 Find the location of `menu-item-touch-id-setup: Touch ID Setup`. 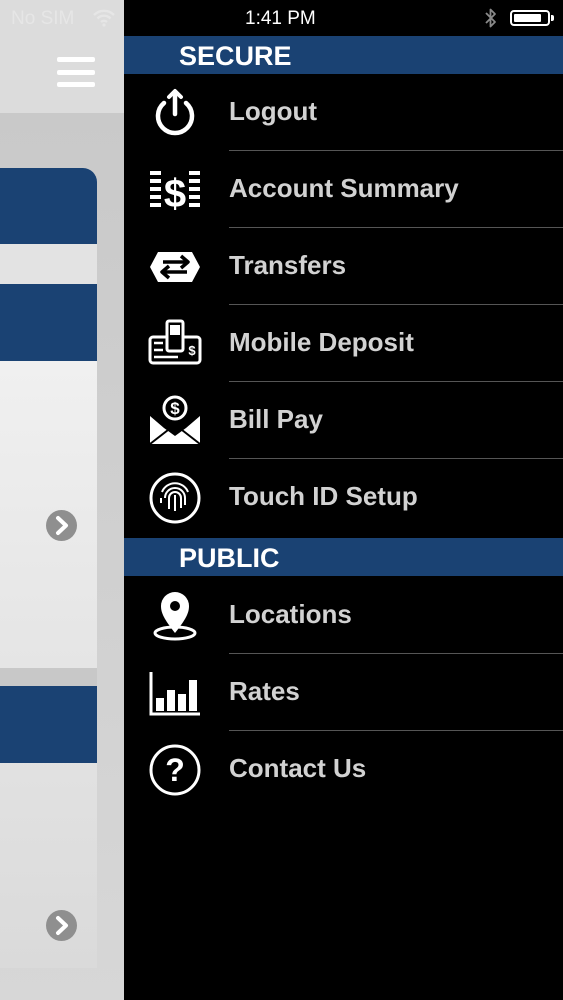

menu-item-touch-id-setup: Touch ID Setup is located at coordinates (343, 497).